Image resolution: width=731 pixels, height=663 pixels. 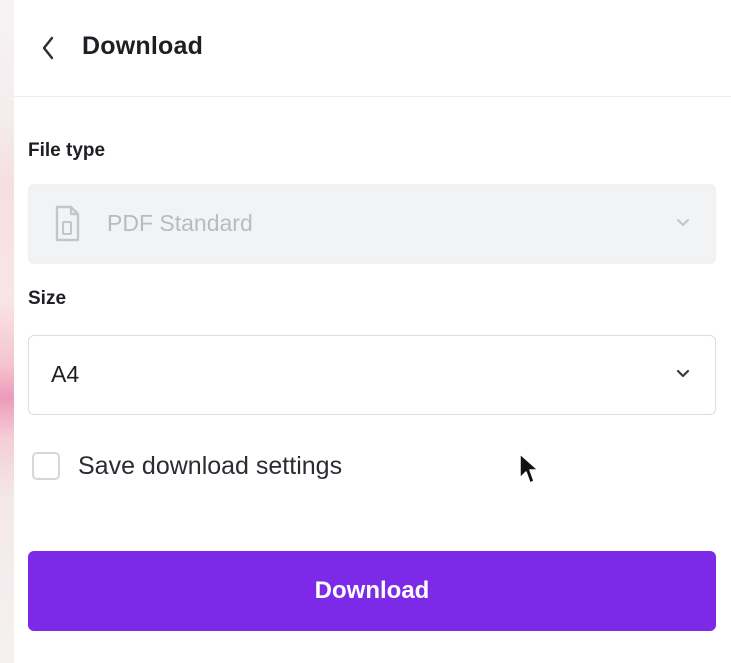 What do you see at coordinates (180, 223) in the screenshot?
I see `file-type-value: PDF Standard` at bounding box center [180, 223].